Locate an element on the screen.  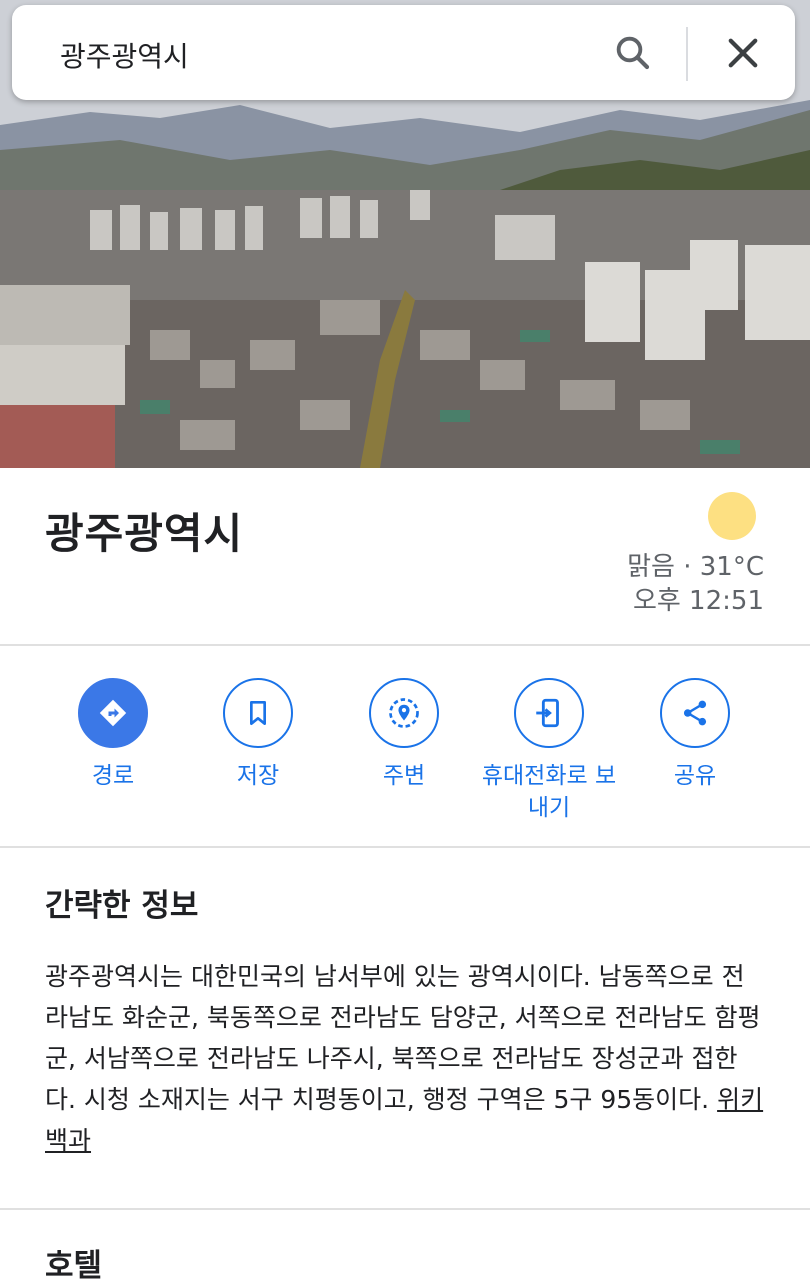
search-input: 광주광역시 is located at coordinates (124, 55).